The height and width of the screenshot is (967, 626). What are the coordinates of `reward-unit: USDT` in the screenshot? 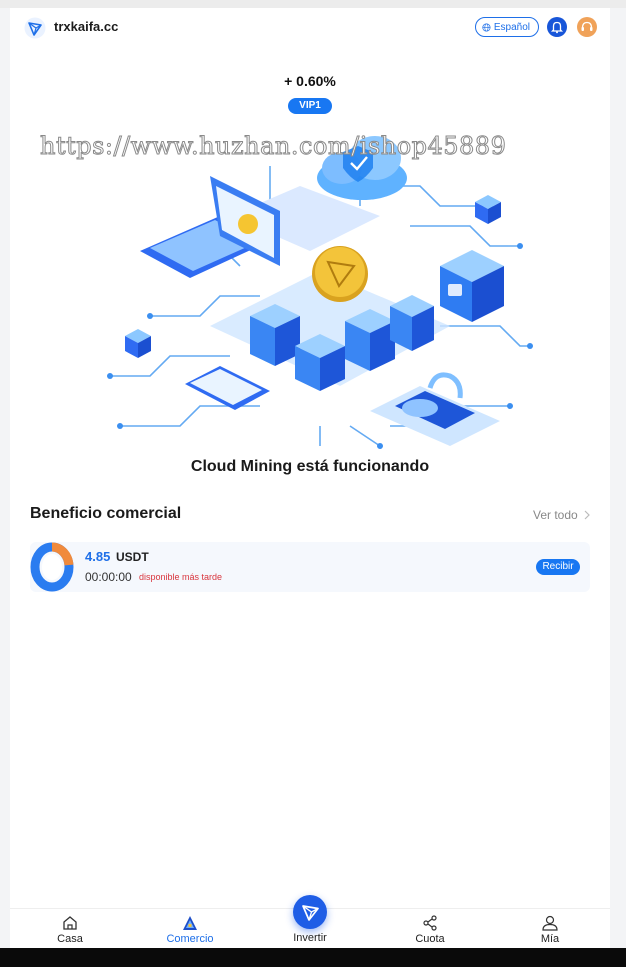 It's located at (132, 557).